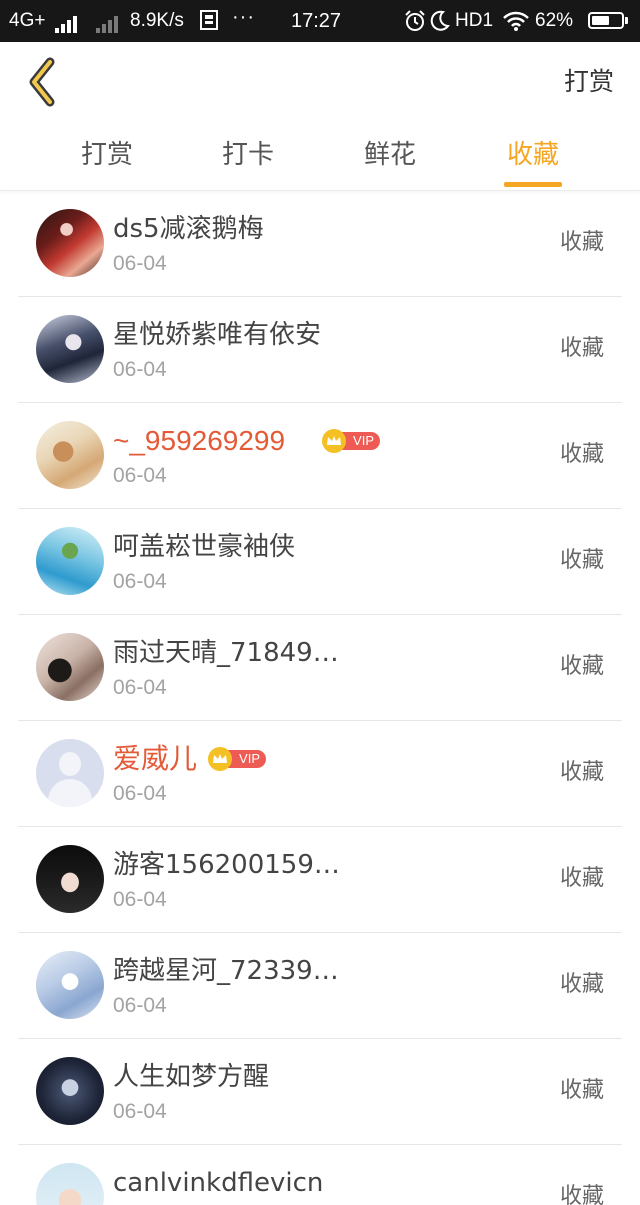  Describe the element at coordinates (415, 23) in the screenshot. I see `alarm-icon` at that location.